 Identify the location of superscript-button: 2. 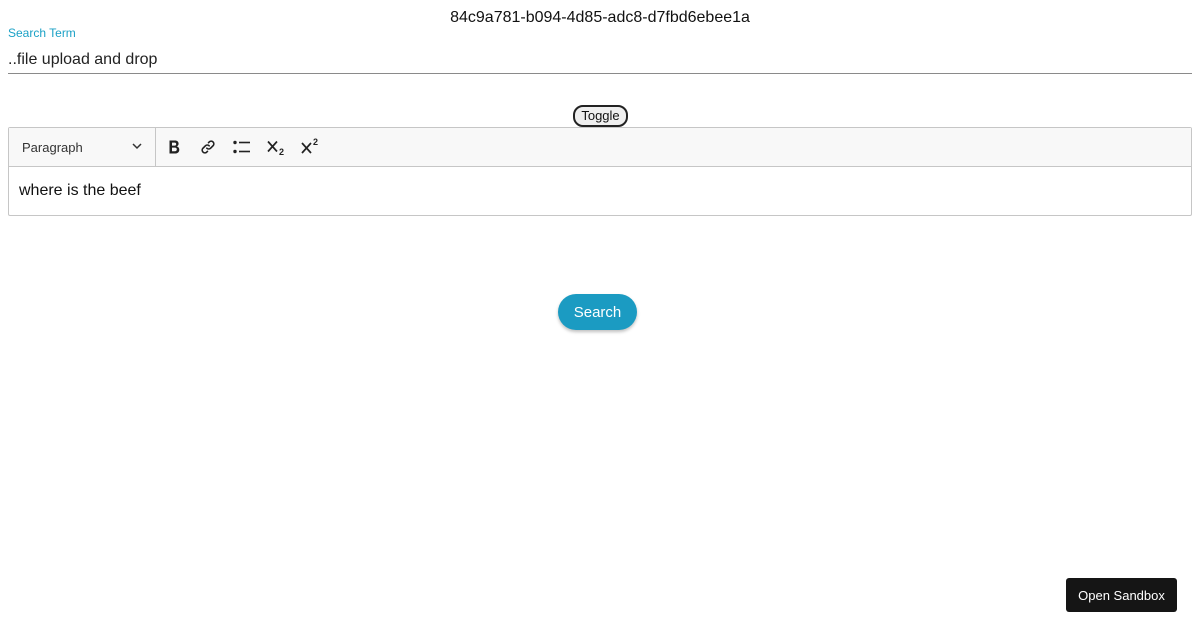
(310, 147).